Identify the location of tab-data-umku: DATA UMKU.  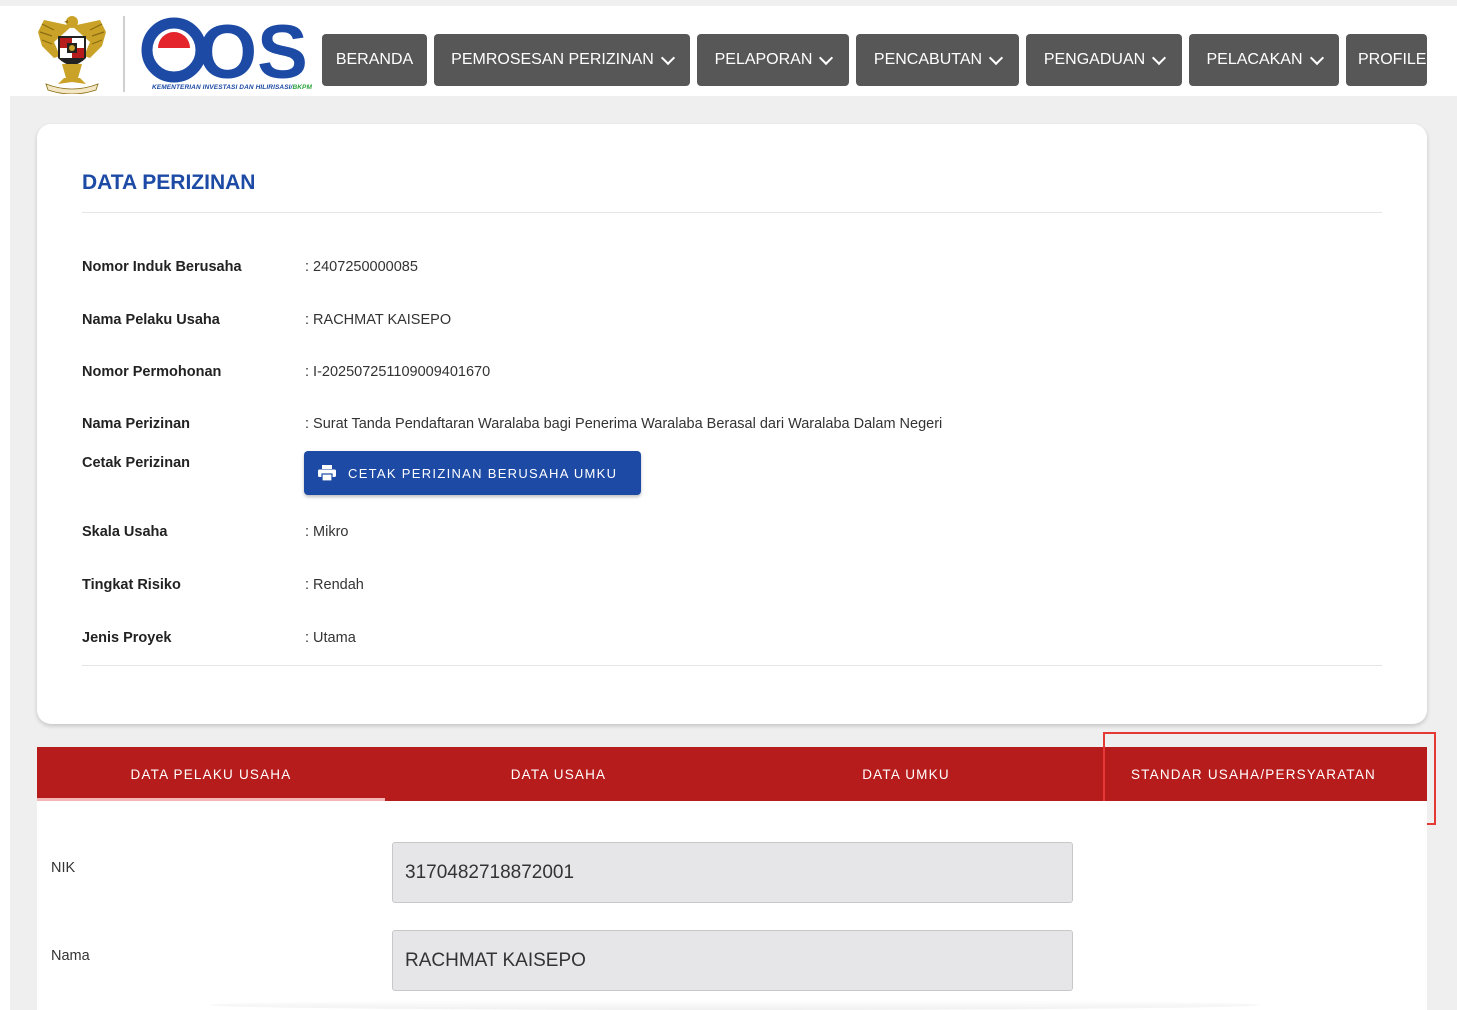
(906, 774).